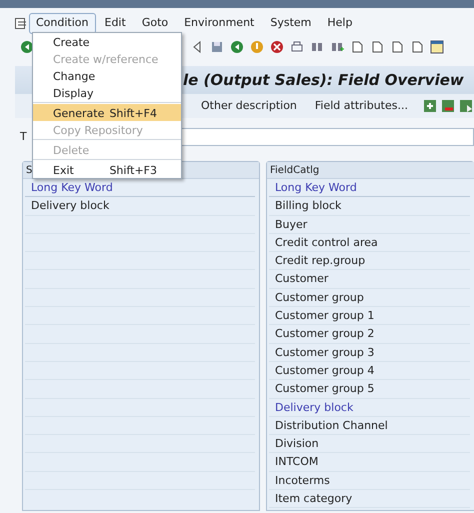 Image resolution: width=474 pixels, height=513 pixels. Describe the element at coordinates (369, 206) in the screenshot. I see `table-cell: Billing block` at that location.